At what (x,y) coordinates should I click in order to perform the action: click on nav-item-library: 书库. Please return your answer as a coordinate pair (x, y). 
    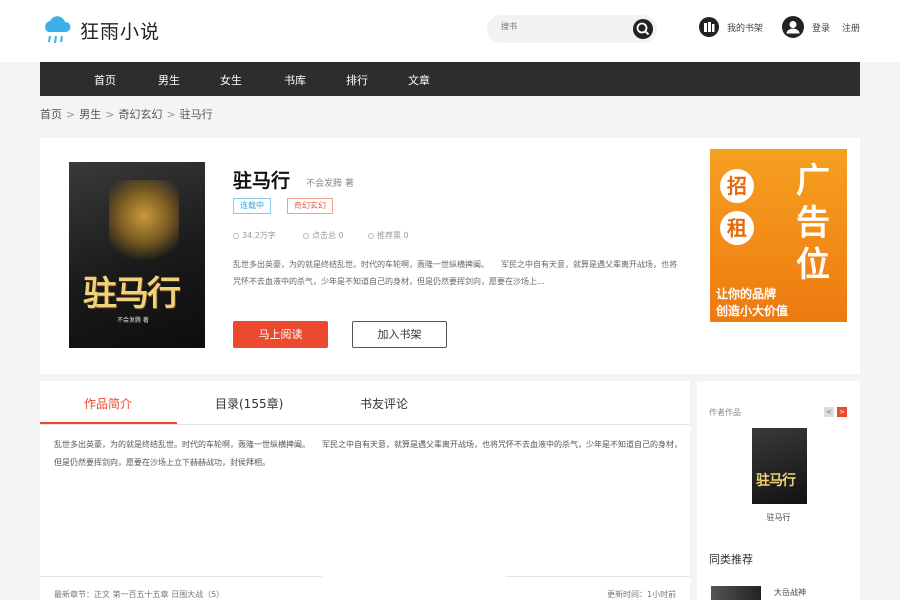
    Looking at the image, I should click on (295, 80).